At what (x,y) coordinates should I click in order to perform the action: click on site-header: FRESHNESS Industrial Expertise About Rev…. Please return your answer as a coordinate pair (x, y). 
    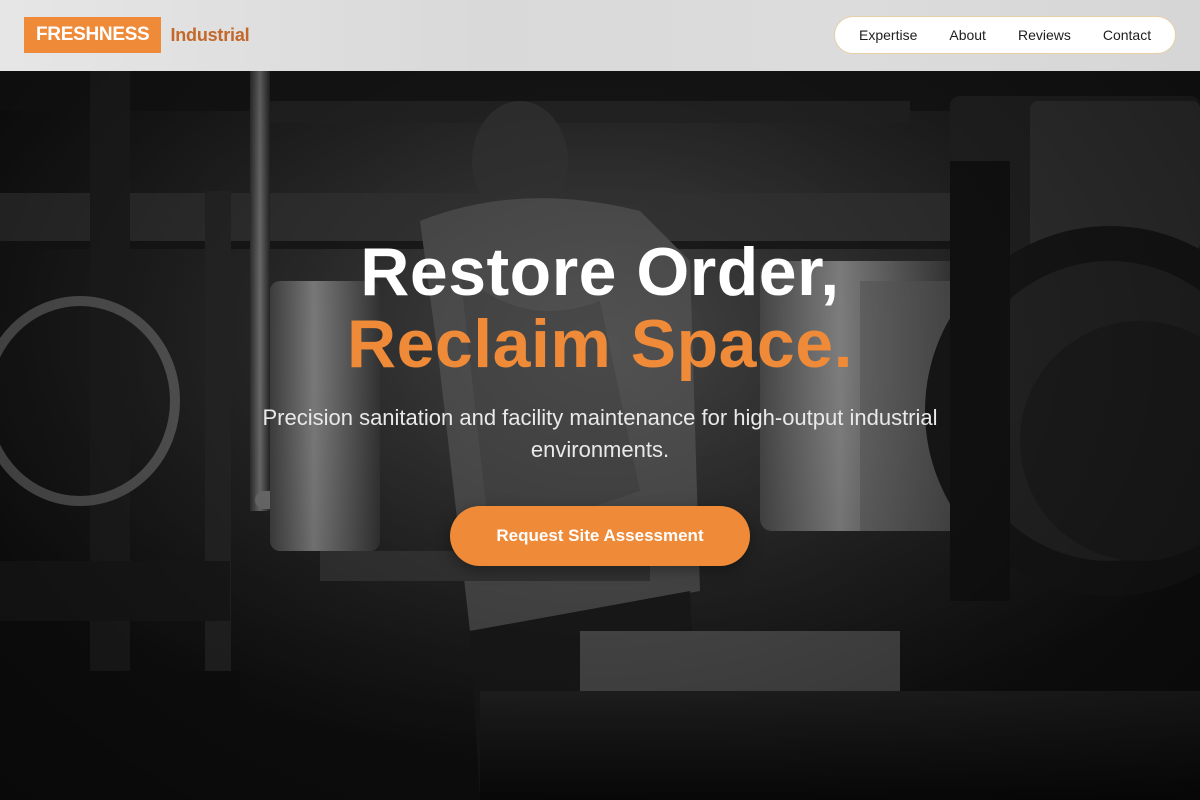
    Looking at the image, I should click on (600, 35).